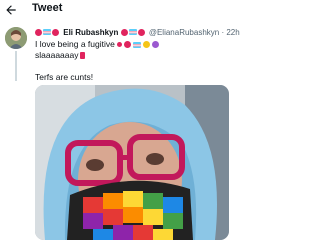 This screenshot has height=240, width=320. Describe the element at coordinates (232, 32) in the screenshot. I see `tweet-time: 22h` at that location.